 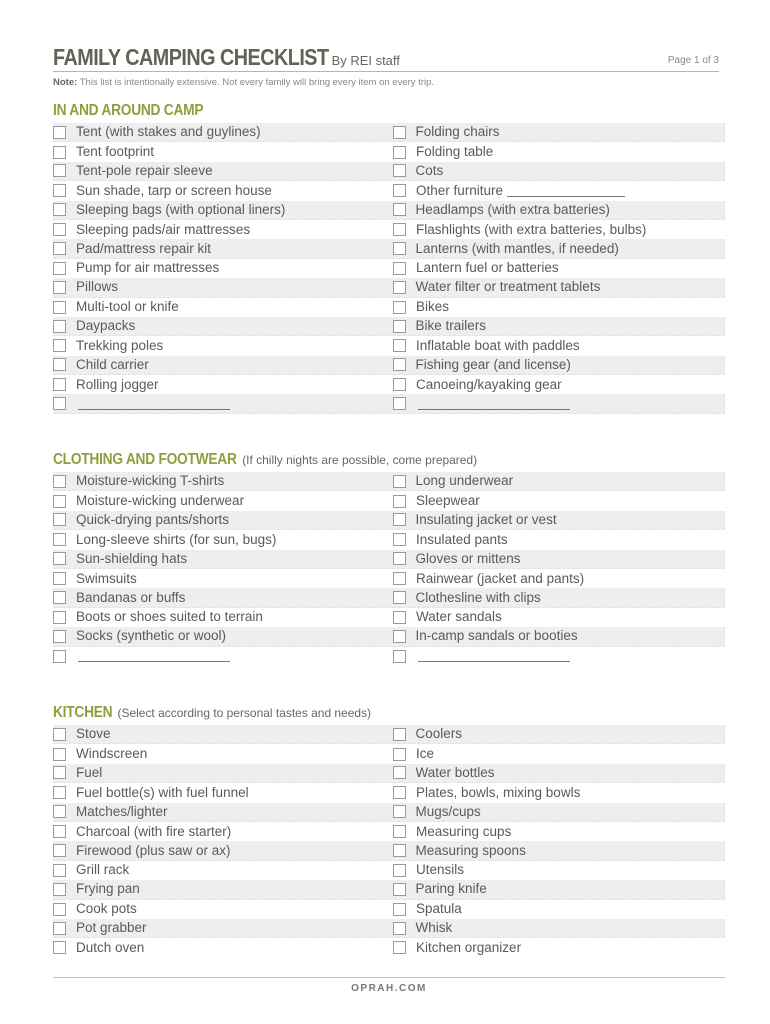 What do you see at coordinates (223, 889) in the screenshot?
I see `checklist-item: Frying pan` at bounding box center [223, 889].